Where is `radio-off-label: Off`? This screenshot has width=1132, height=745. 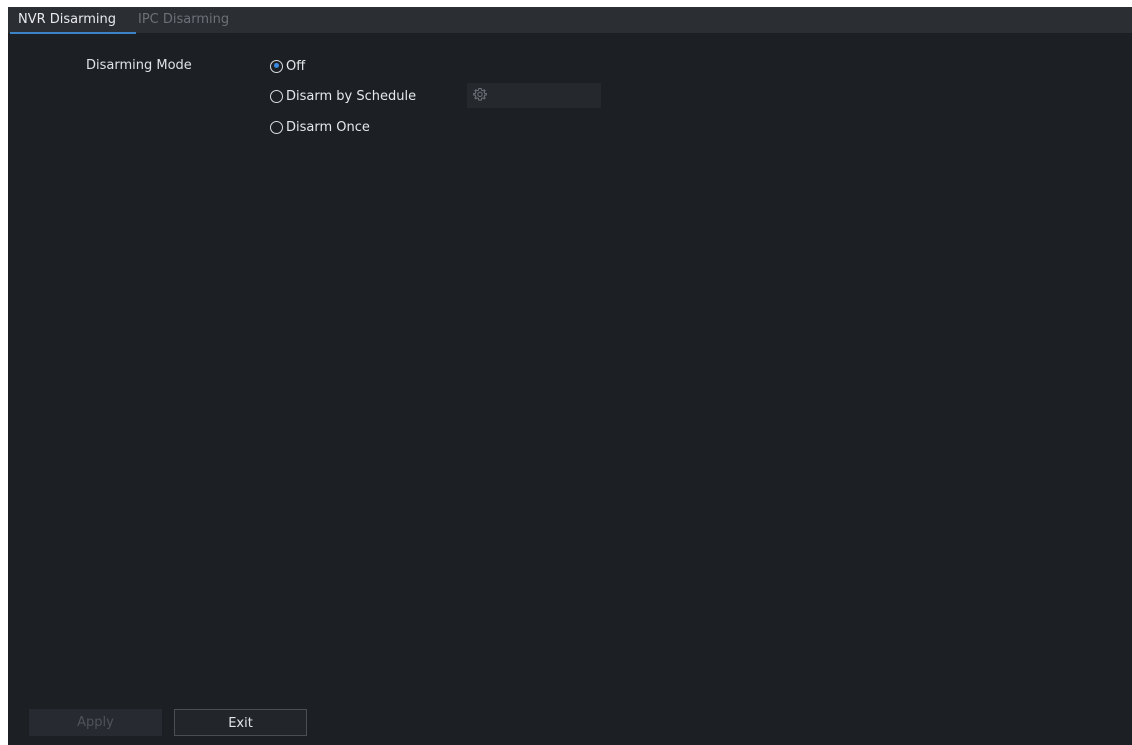
radio-off-label: Off is located at coordinates (296, 66).